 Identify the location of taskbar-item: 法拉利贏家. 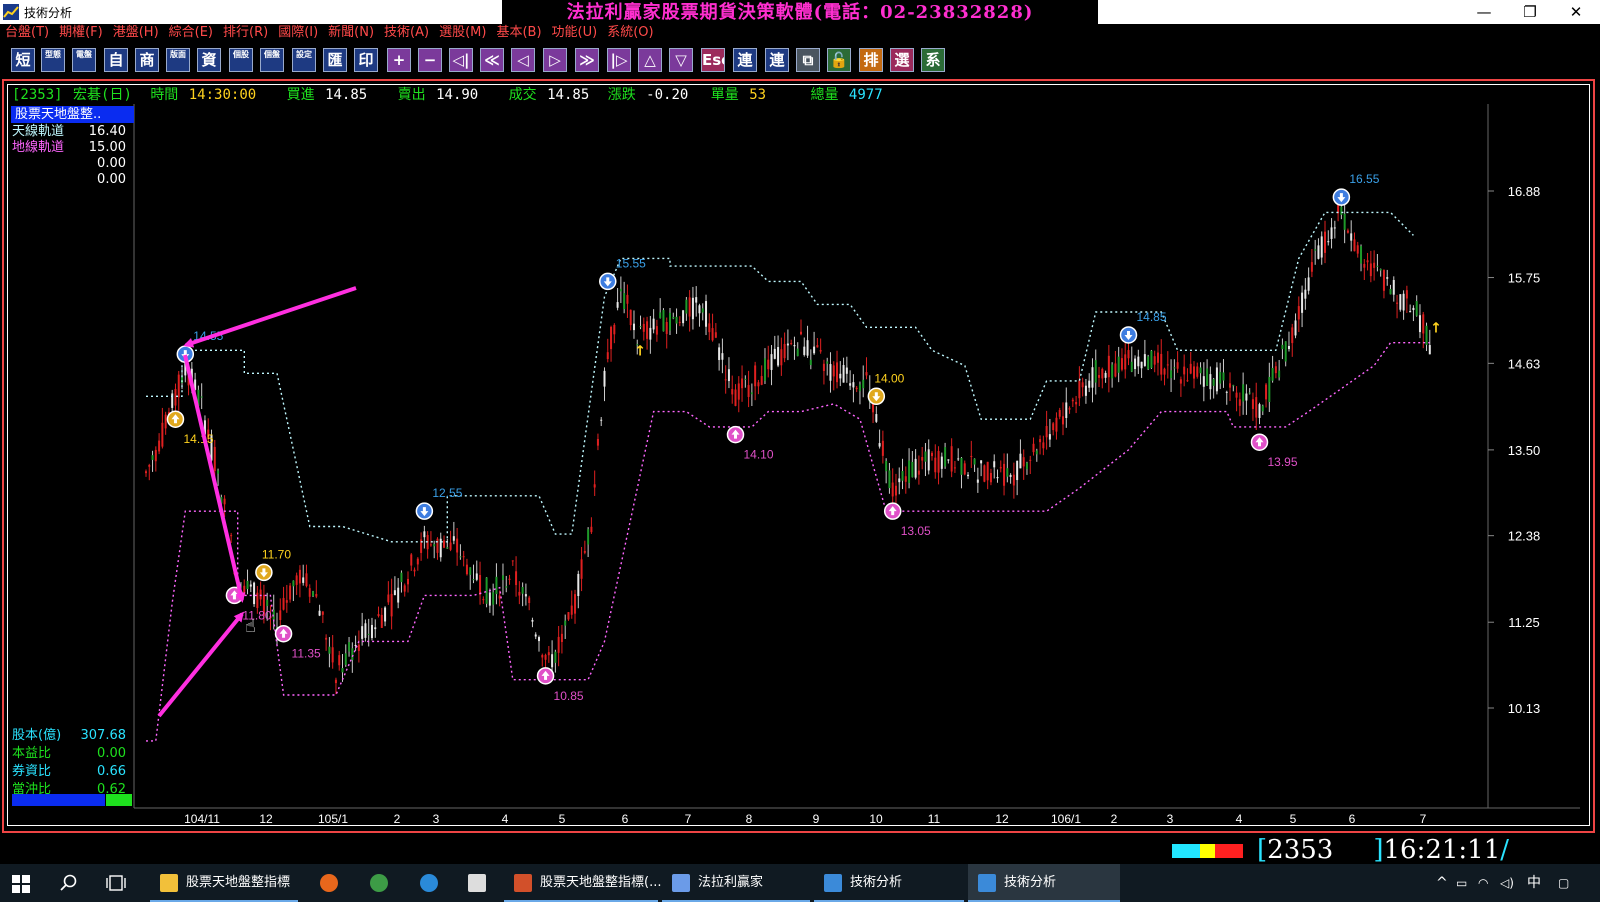
(736, 883).